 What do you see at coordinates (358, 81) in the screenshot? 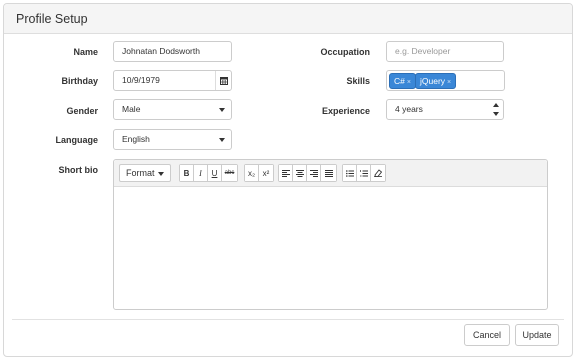
I see `skills-label: Skills` at bounding box center [358, 81].